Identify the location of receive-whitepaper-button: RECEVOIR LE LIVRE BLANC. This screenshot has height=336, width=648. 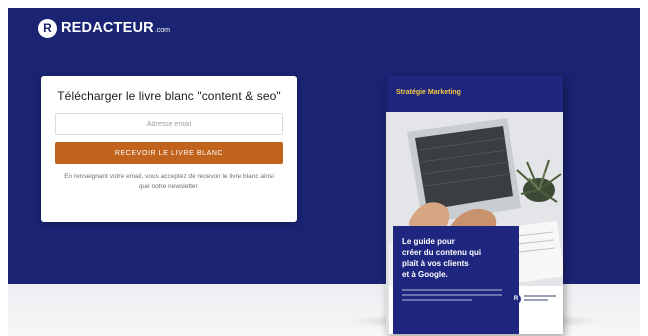
(169, 153).